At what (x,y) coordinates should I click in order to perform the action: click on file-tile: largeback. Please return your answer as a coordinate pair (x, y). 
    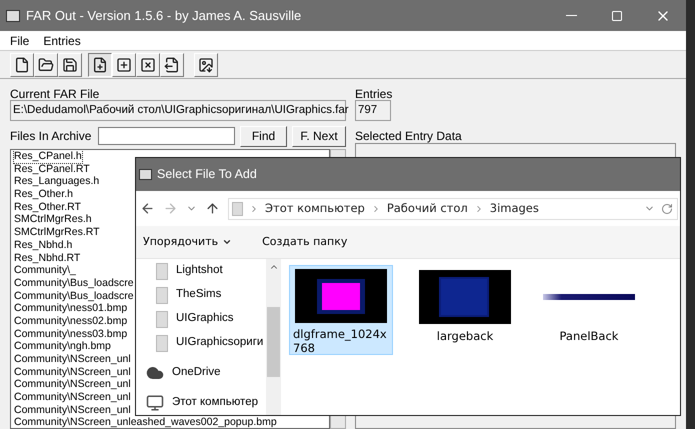
    Looking at the image, I should click on (465, 310).